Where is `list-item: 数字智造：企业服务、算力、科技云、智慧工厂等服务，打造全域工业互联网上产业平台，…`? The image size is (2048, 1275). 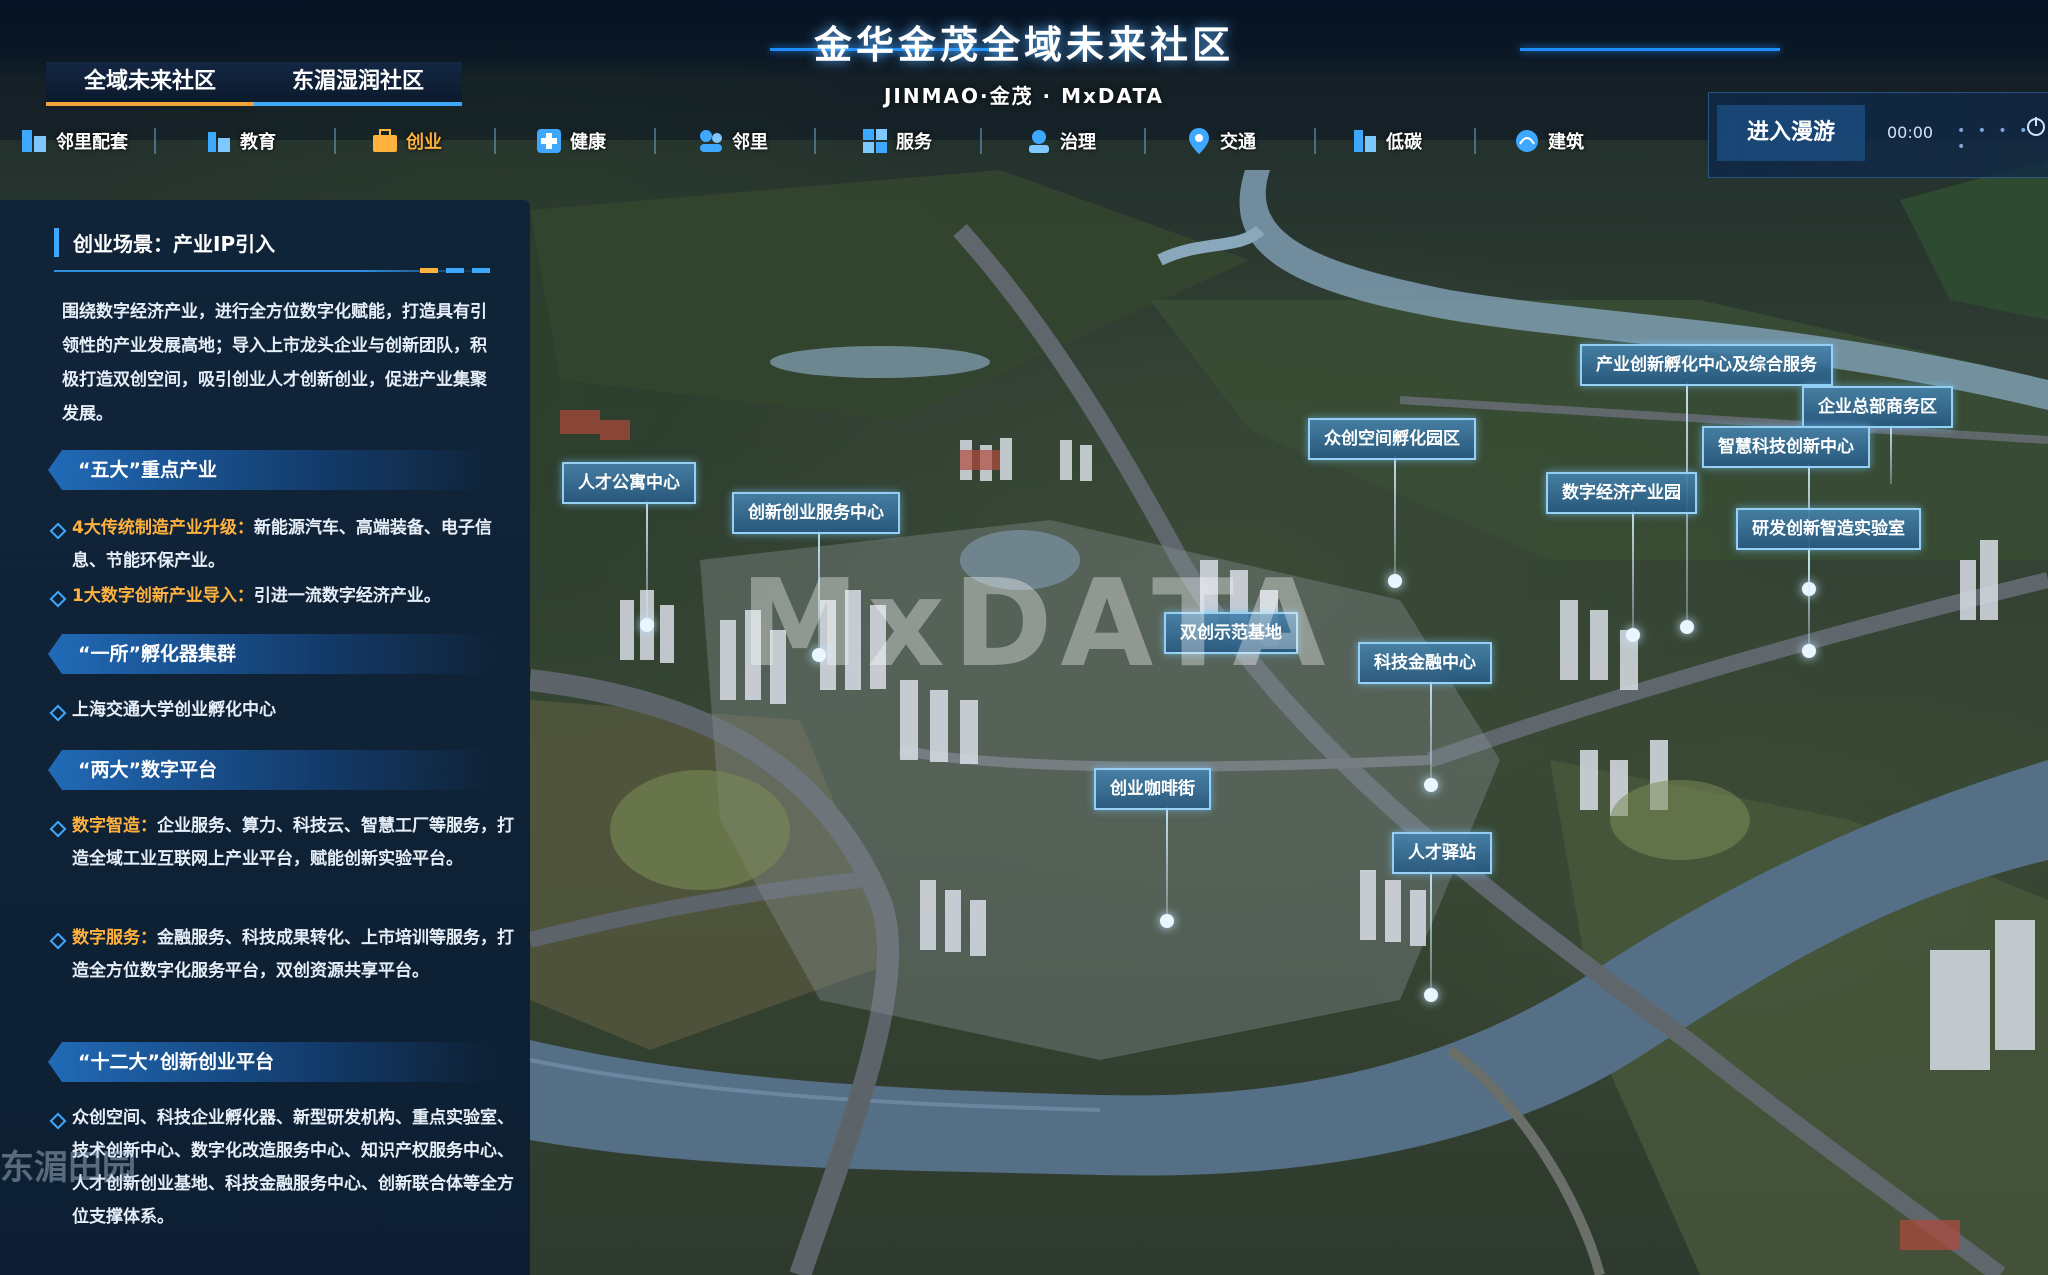 list-item: 数字智造：企业服务、算力、科技云、智慧工厂等服务，打造全域工业互联网上产业平台，… is located at coordinates (287, 843).